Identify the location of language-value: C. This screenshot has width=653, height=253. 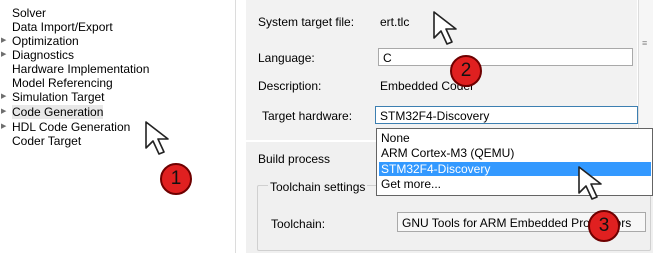
(387, 58).